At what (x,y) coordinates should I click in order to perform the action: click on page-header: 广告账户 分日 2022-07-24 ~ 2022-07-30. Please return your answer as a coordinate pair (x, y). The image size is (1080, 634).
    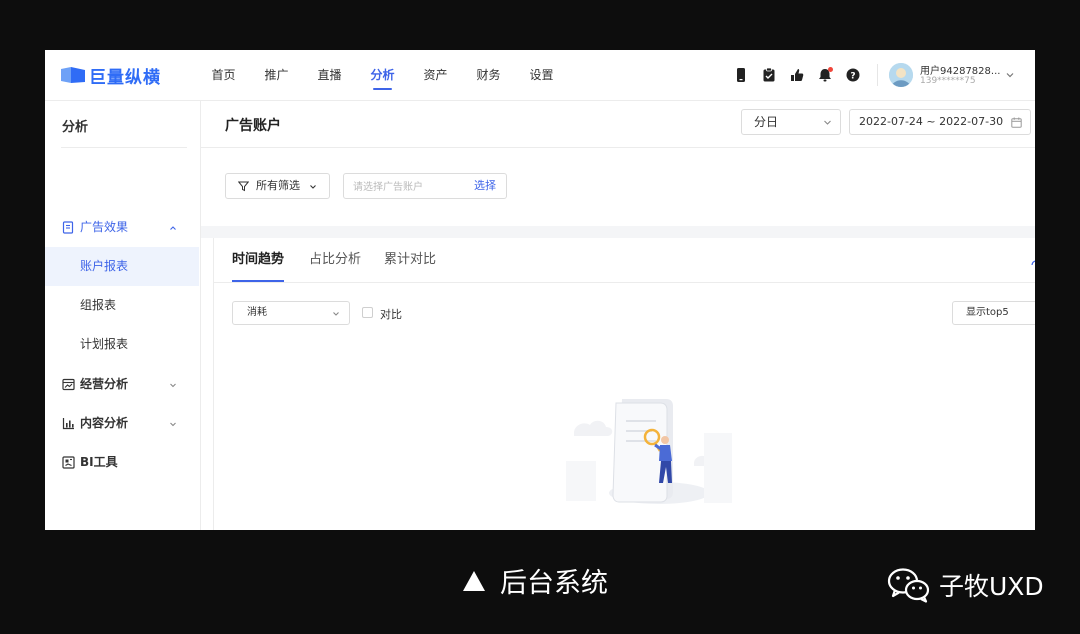
    Looking at the image, I should click on (618, 124).